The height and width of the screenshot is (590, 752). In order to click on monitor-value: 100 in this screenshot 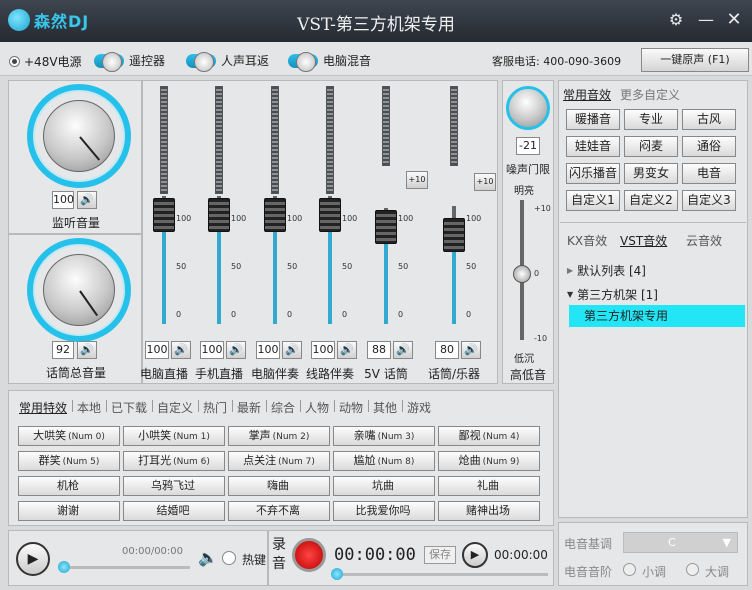, I will do `click(63, 200)`.